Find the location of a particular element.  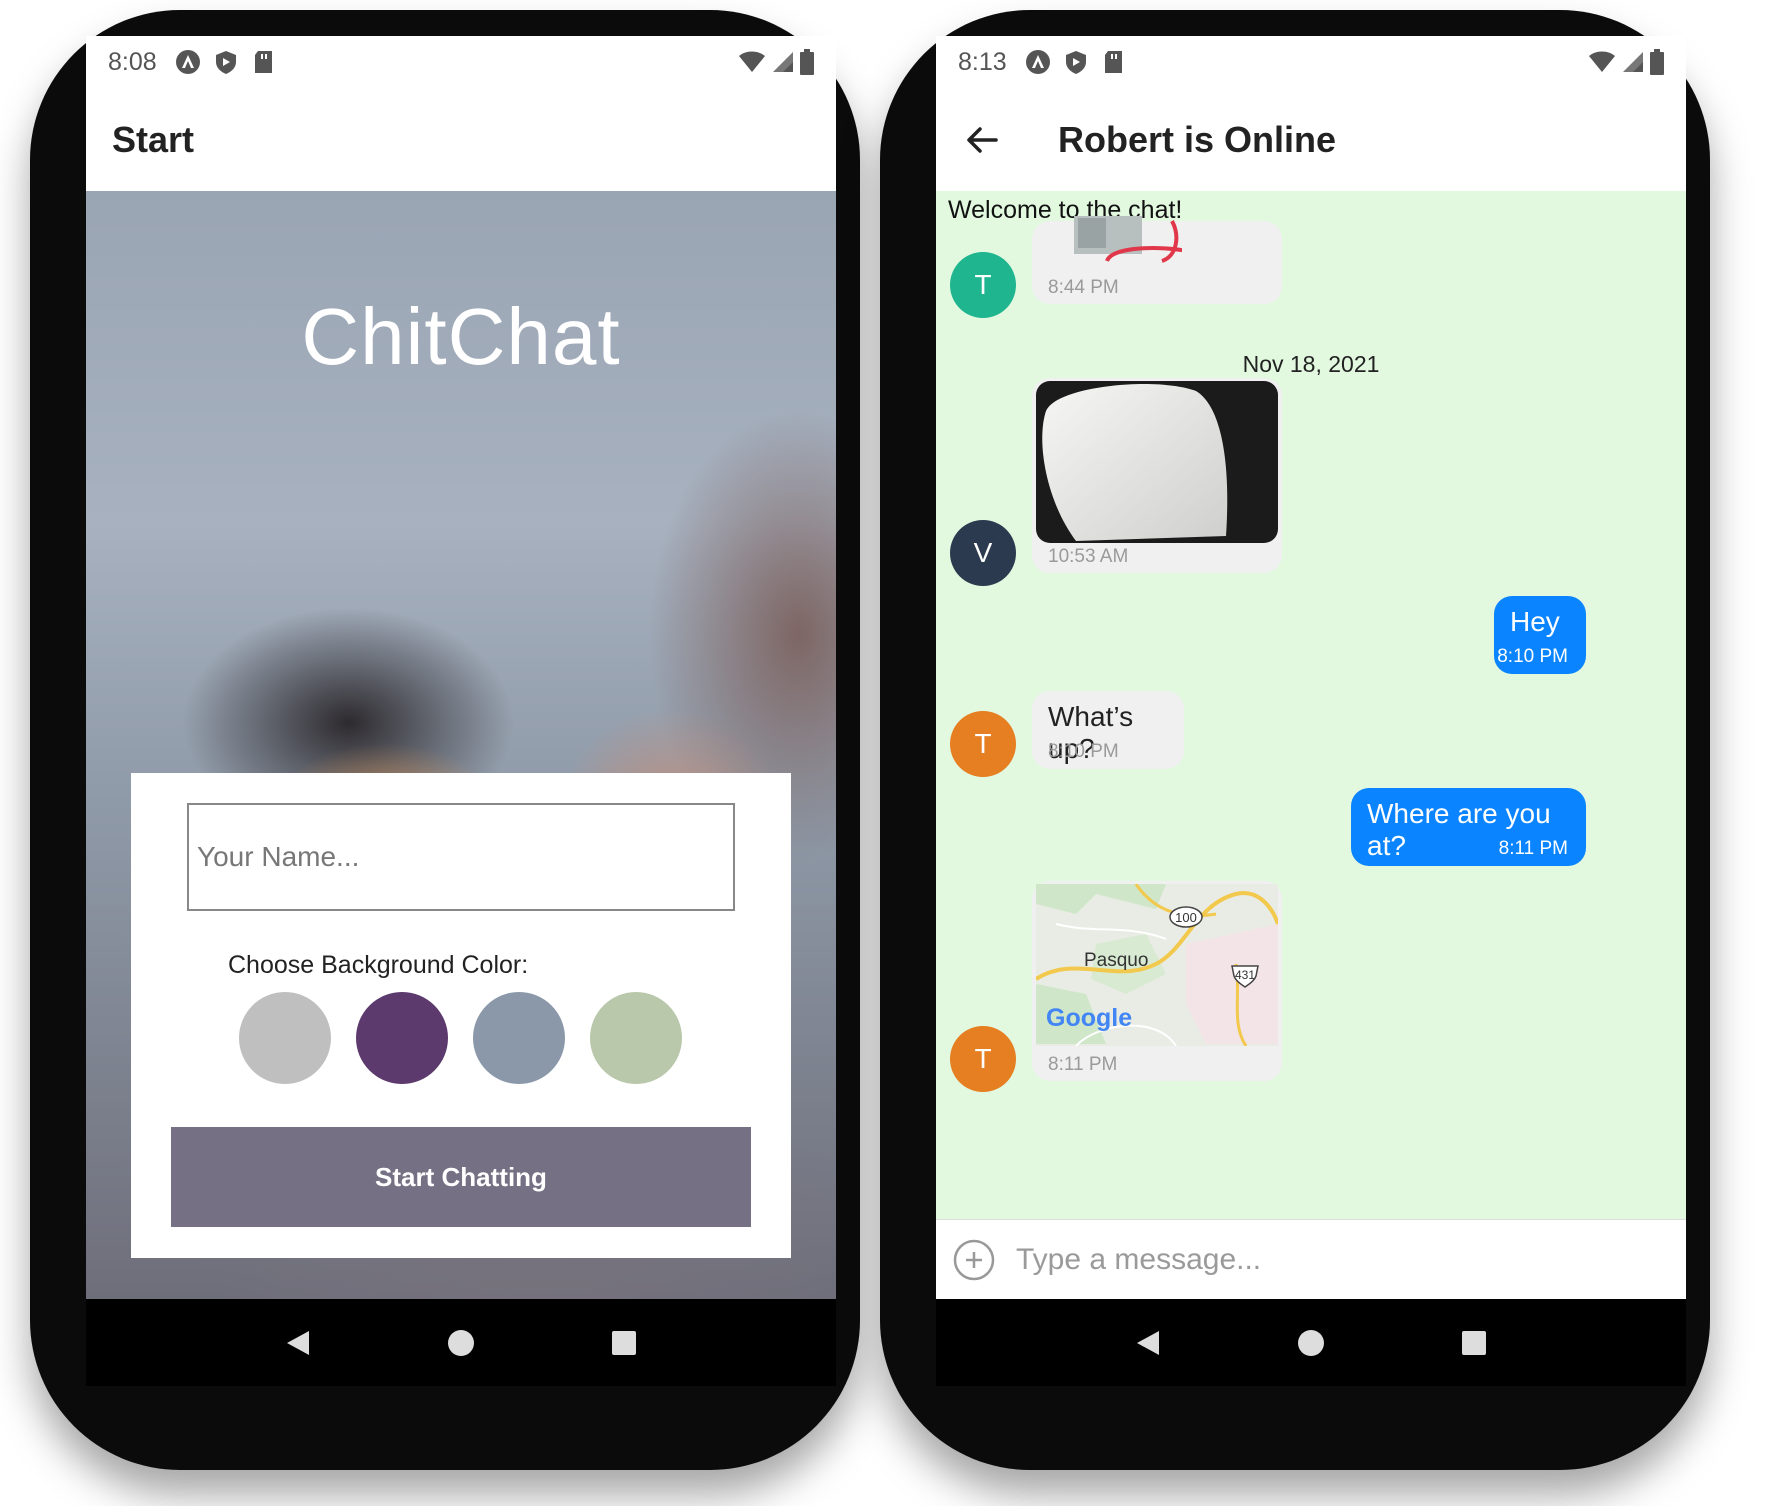

app-bar: Start is located at coordinates (461, 139).